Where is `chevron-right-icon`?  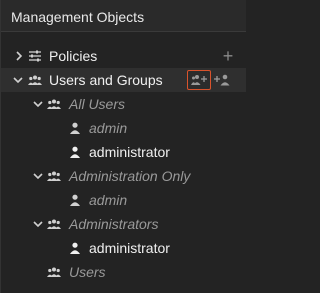
chevron-right-icon is located at coordinates (19, 56).